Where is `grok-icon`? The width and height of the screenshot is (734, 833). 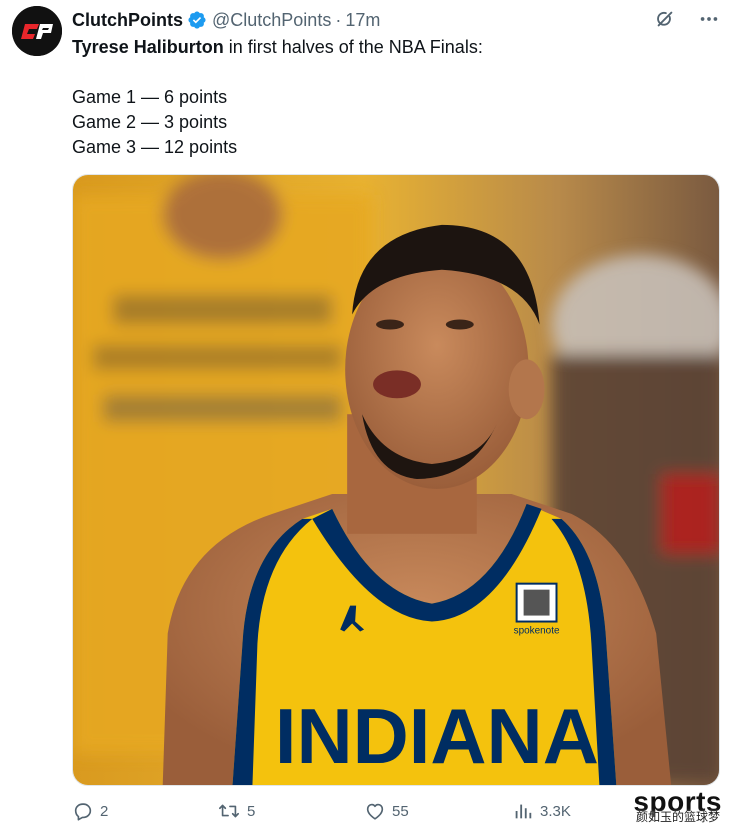
grok-icon is located at coordinates (665, 19).